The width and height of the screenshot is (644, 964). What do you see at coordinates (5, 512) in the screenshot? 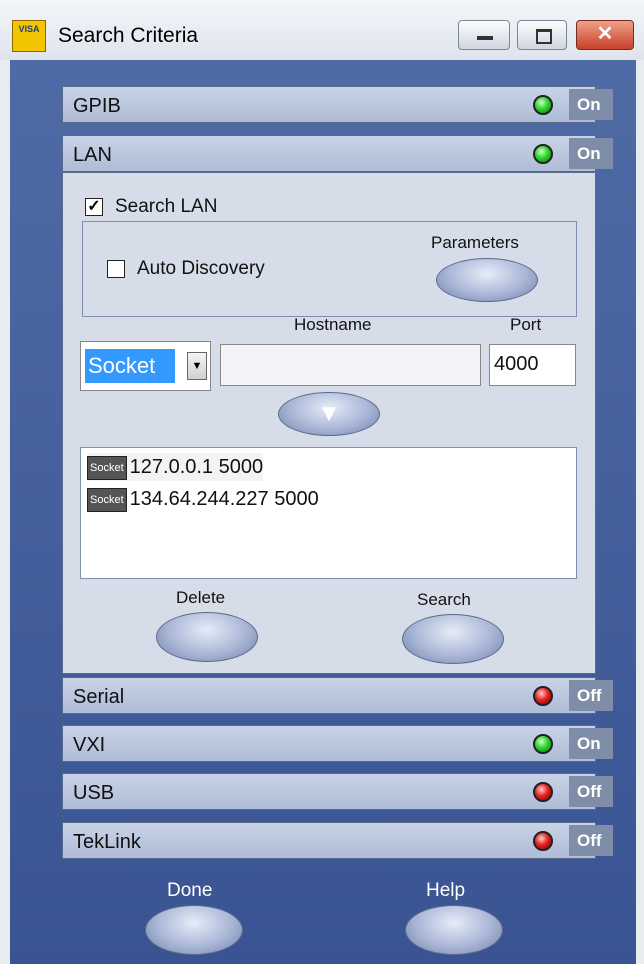
I see `window-left-border` at bounding box center [5, 512].